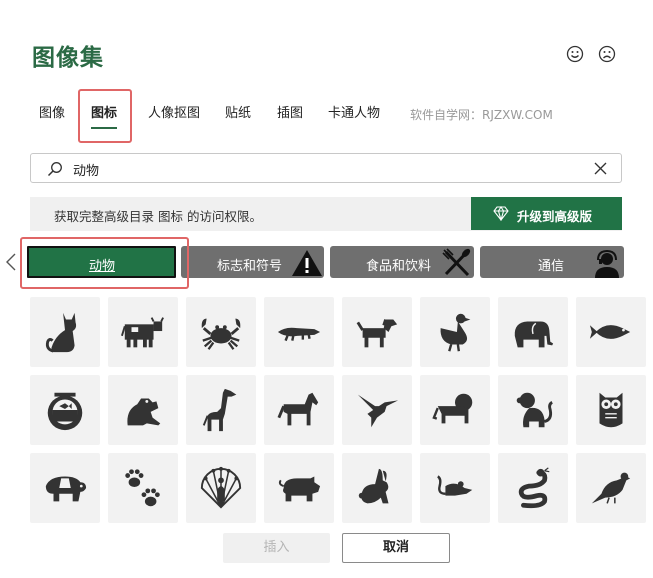 This screenshot has width=653, height=578. I want to click on warning-icon, so click(307, 263).